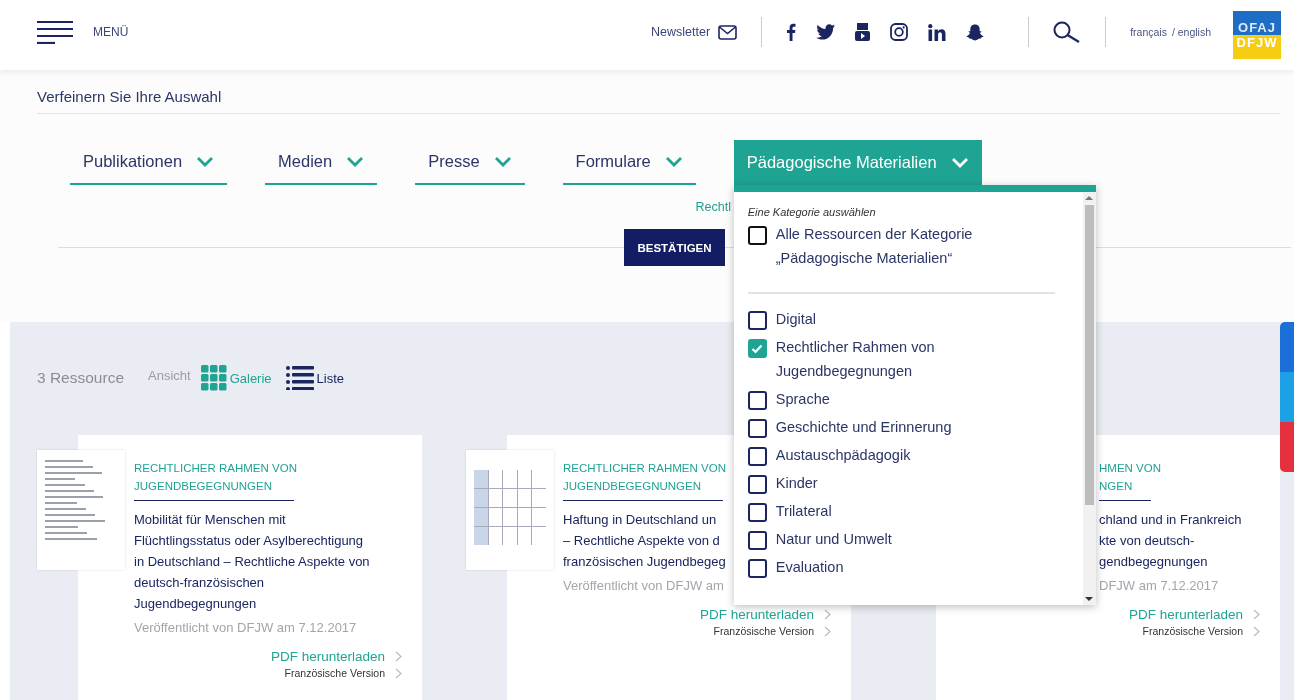 The image size is (1294, 700). What do you see at coordinates (644, 585) in the screenshot?
I see `published-info: Veröffentlicht von DFJW am` at bounding box center [644, 585].